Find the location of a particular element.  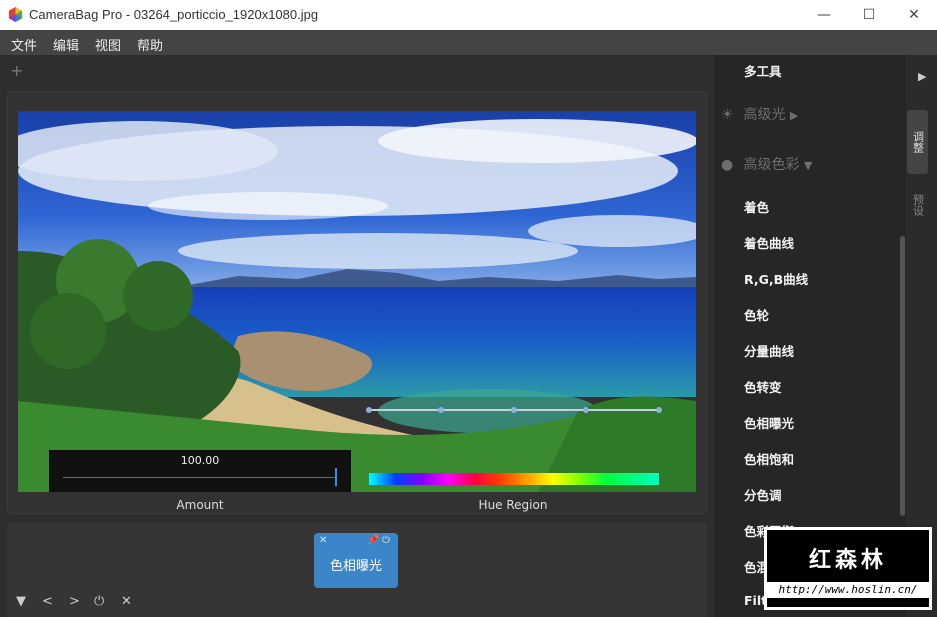

sidebar-section-advanced-light: ☀ 高级光 ▶ is located at coordinates (759, 114).